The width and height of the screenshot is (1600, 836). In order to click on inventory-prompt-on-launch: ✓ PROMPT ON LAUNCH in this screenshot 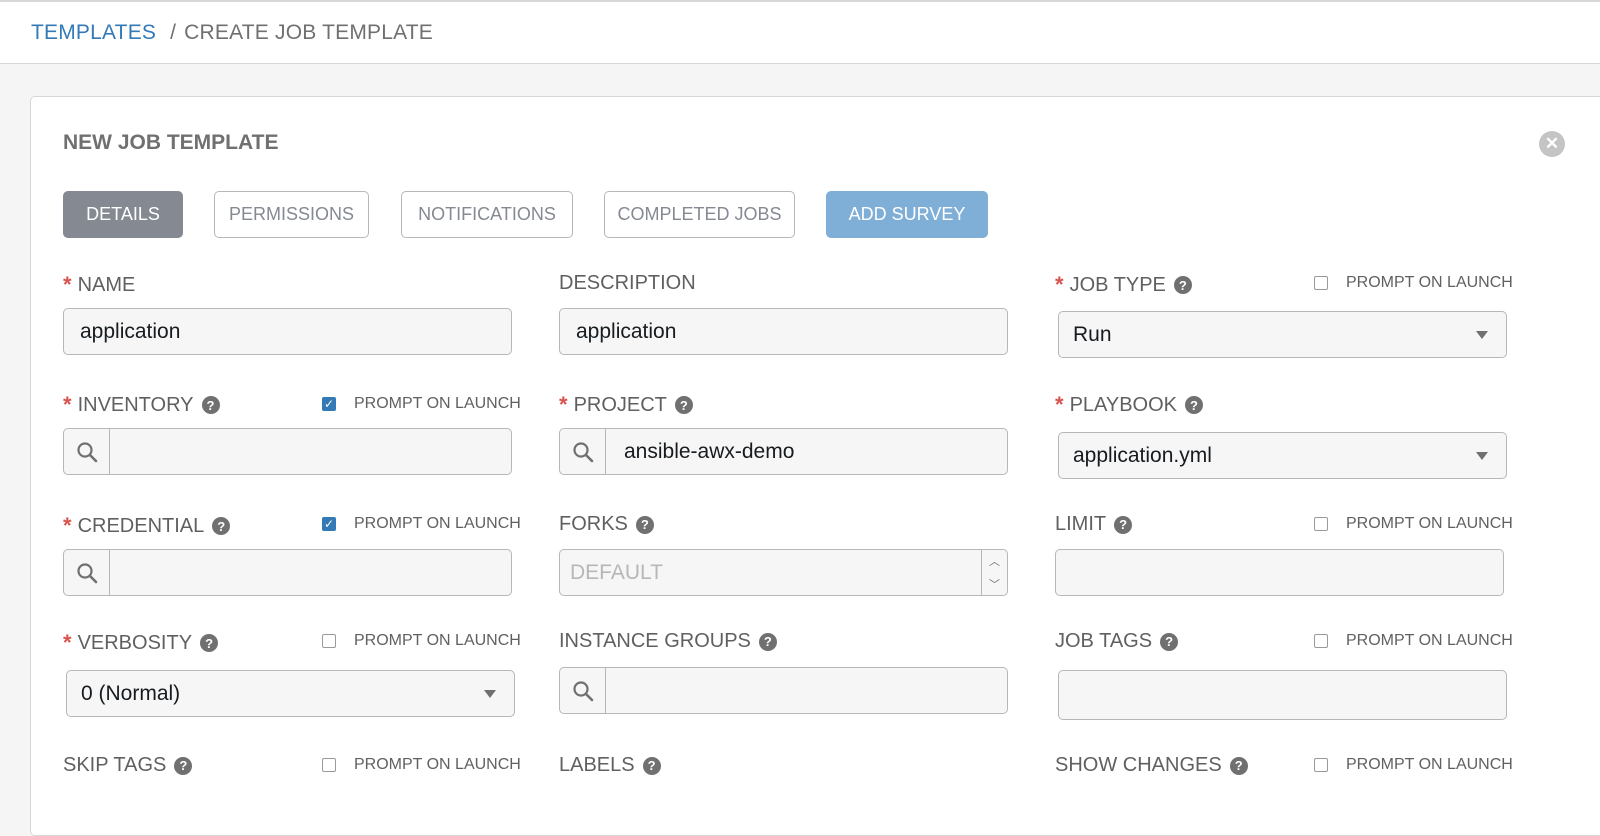, I will do `click(421, 403)`.